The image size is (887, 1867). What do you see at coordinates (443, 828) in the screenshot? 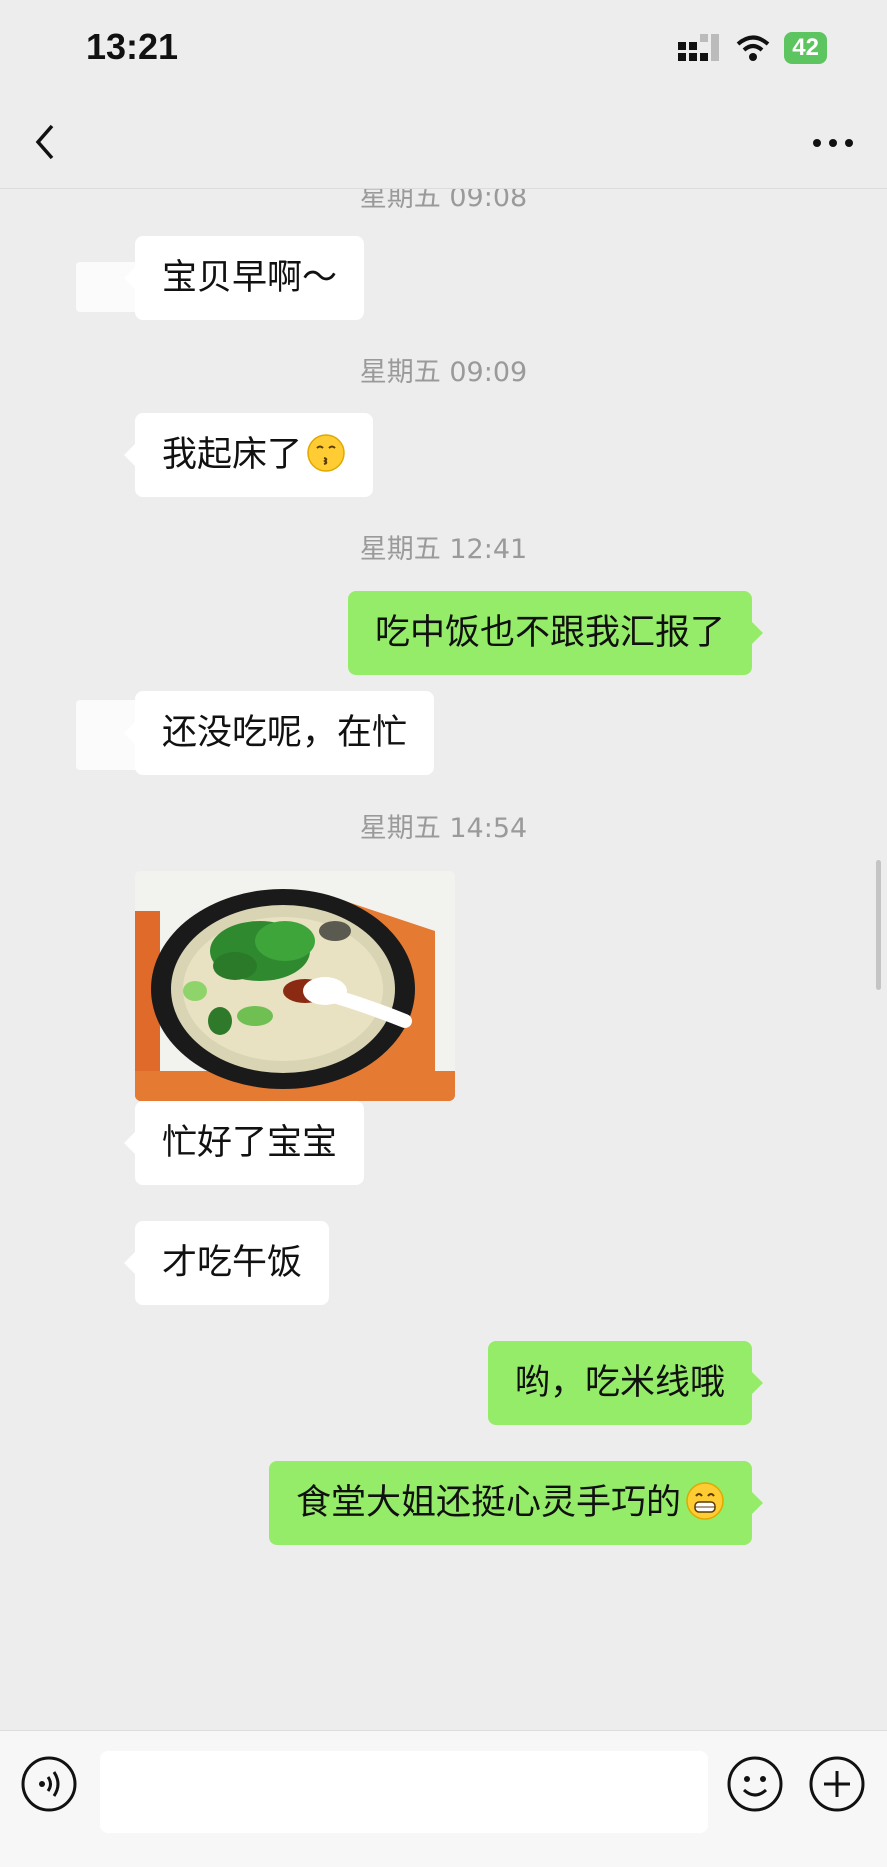
I see `message-timestamp: 星期五 14:54` at bounding box center [443, 828].